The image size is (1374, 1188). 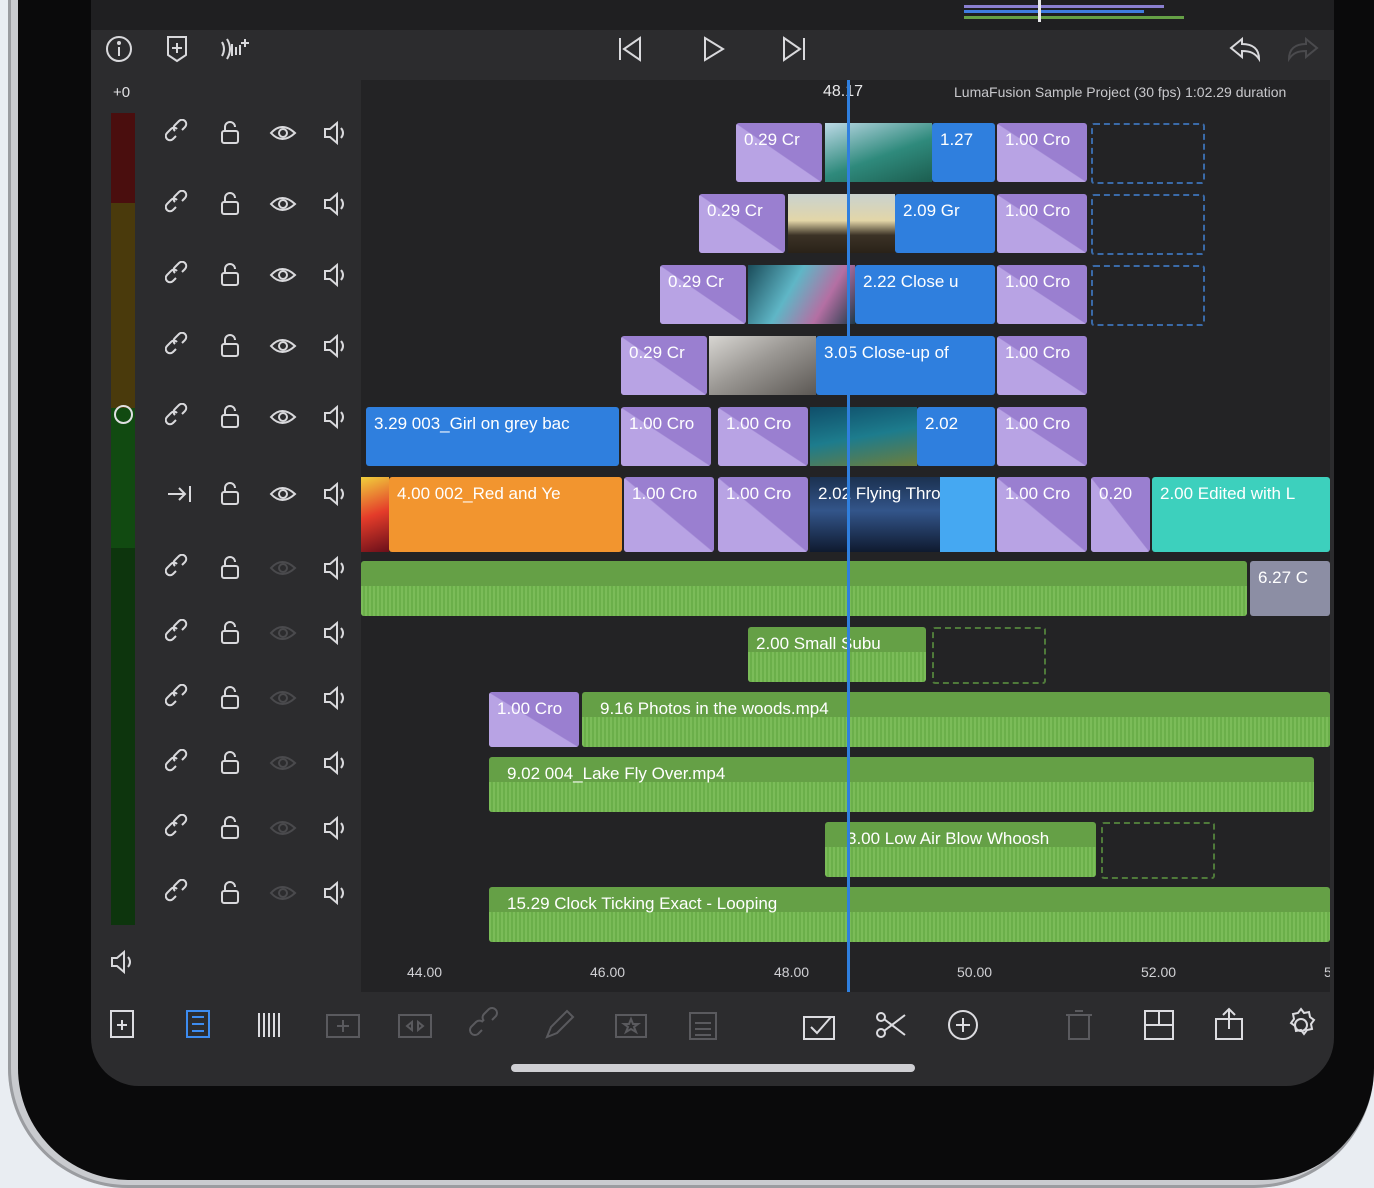 I want to click on settings-icon, so click(x=1301, y=1025).